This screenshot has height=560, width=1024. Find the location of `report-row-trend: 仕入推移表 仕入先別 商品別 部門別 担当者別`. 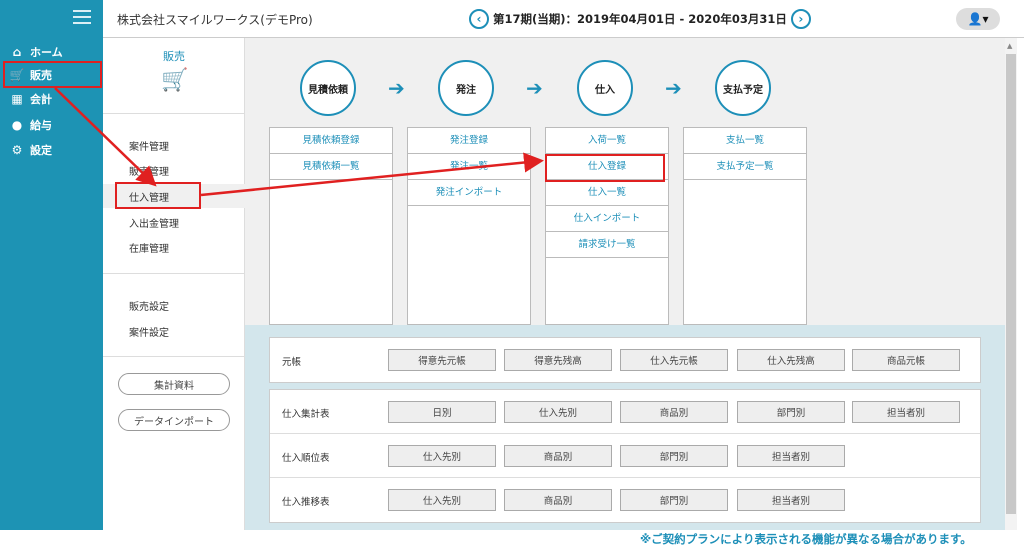

report-row-trend: 仕入推移表 仕入先別 商品別 部門別 担当者別 is located at coordinates (625, 500).